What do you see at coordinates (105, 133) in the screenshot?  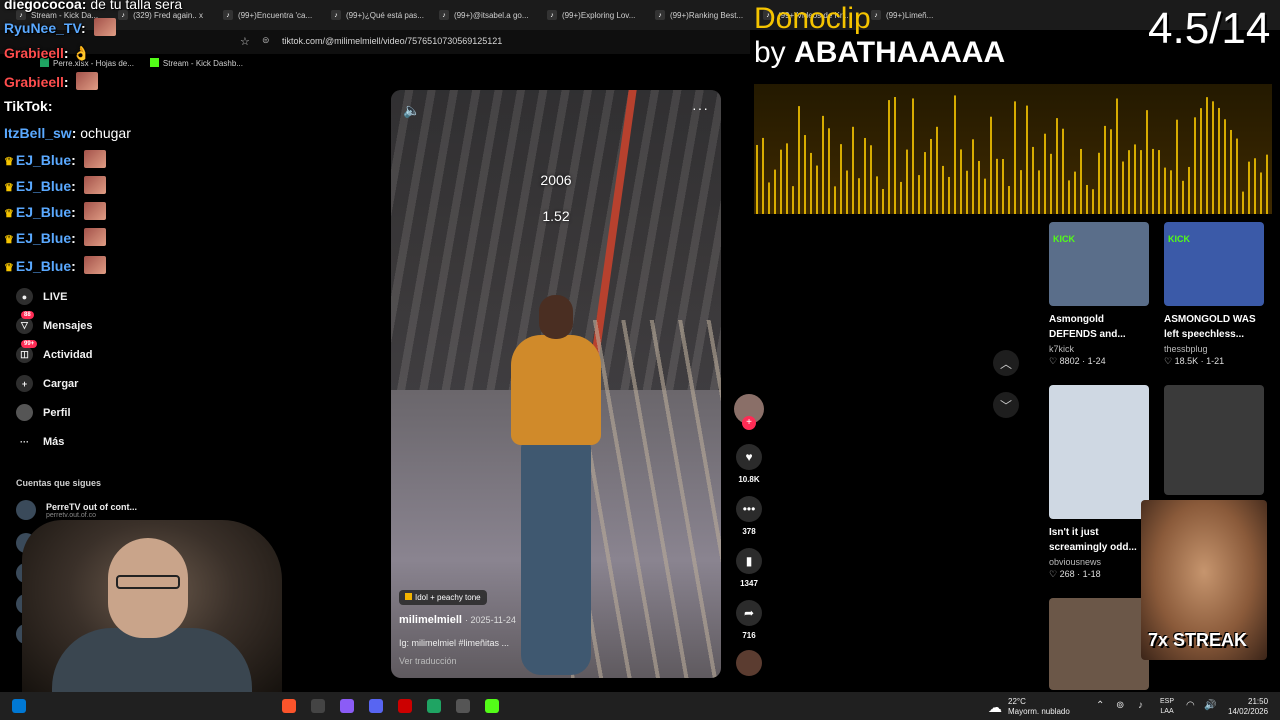 I see `chat-text: ochugar` at bounding box center [105, 133].